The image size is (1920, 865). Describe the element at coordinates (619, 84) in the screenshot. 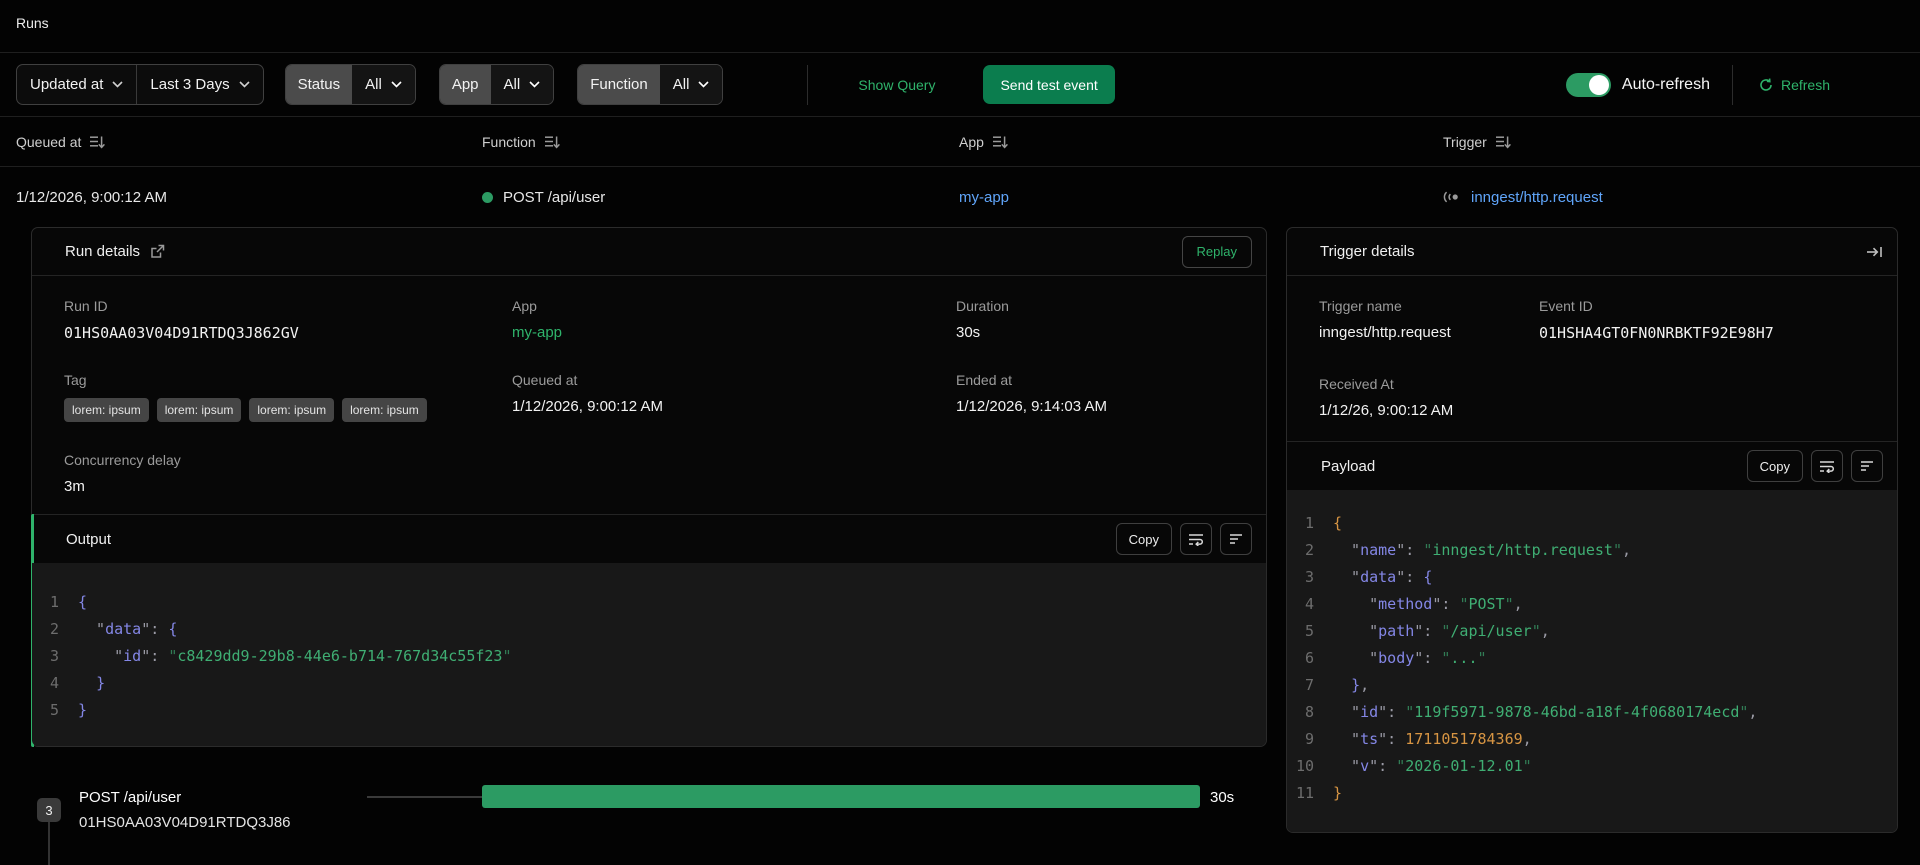

I see `function-filter-label: Function` at that location.